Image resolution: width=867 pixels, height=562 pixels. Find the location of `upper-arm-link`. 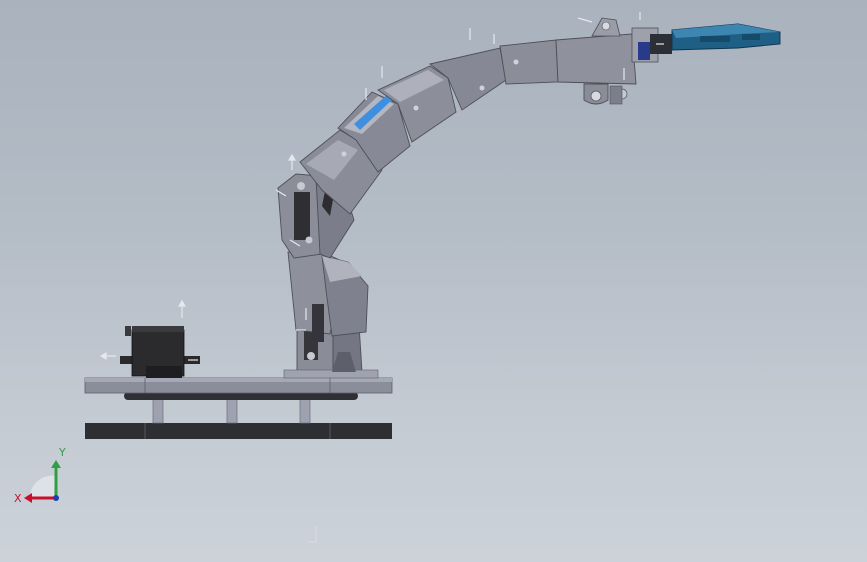

upper-arm-link is located at coordinates (429, 127).